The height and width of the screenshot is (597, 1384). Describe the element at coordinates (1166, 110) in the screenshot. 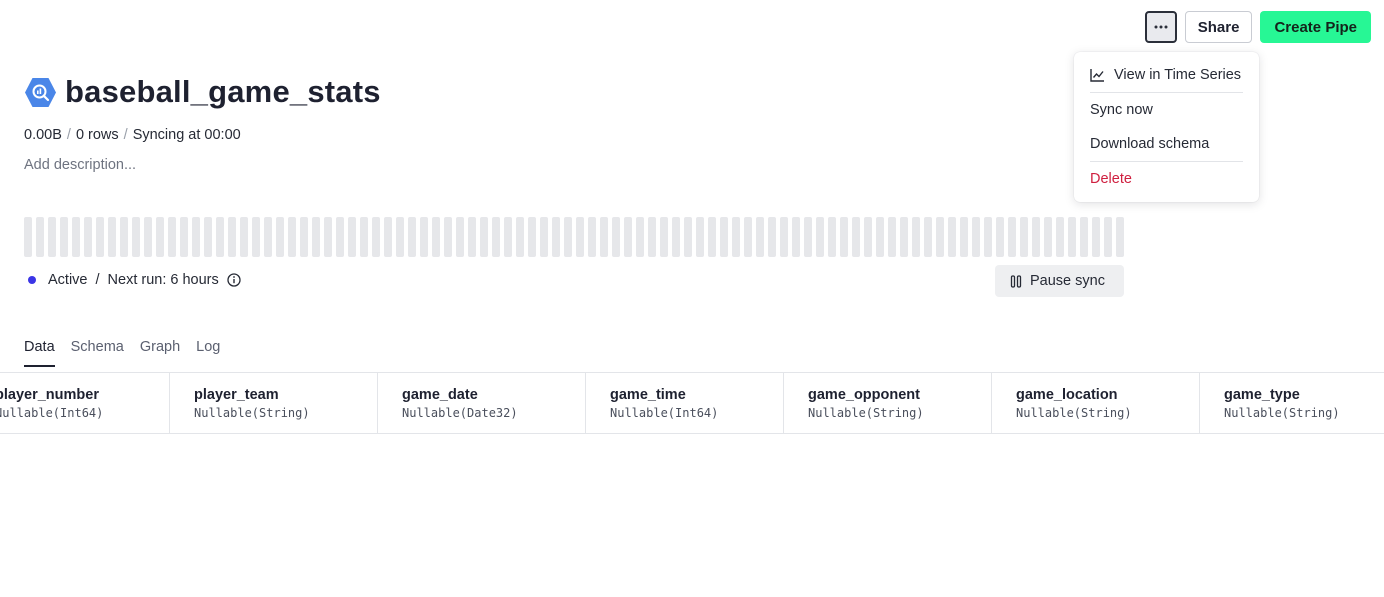

I see `menu-item-sync-now: Sync now` at that location.